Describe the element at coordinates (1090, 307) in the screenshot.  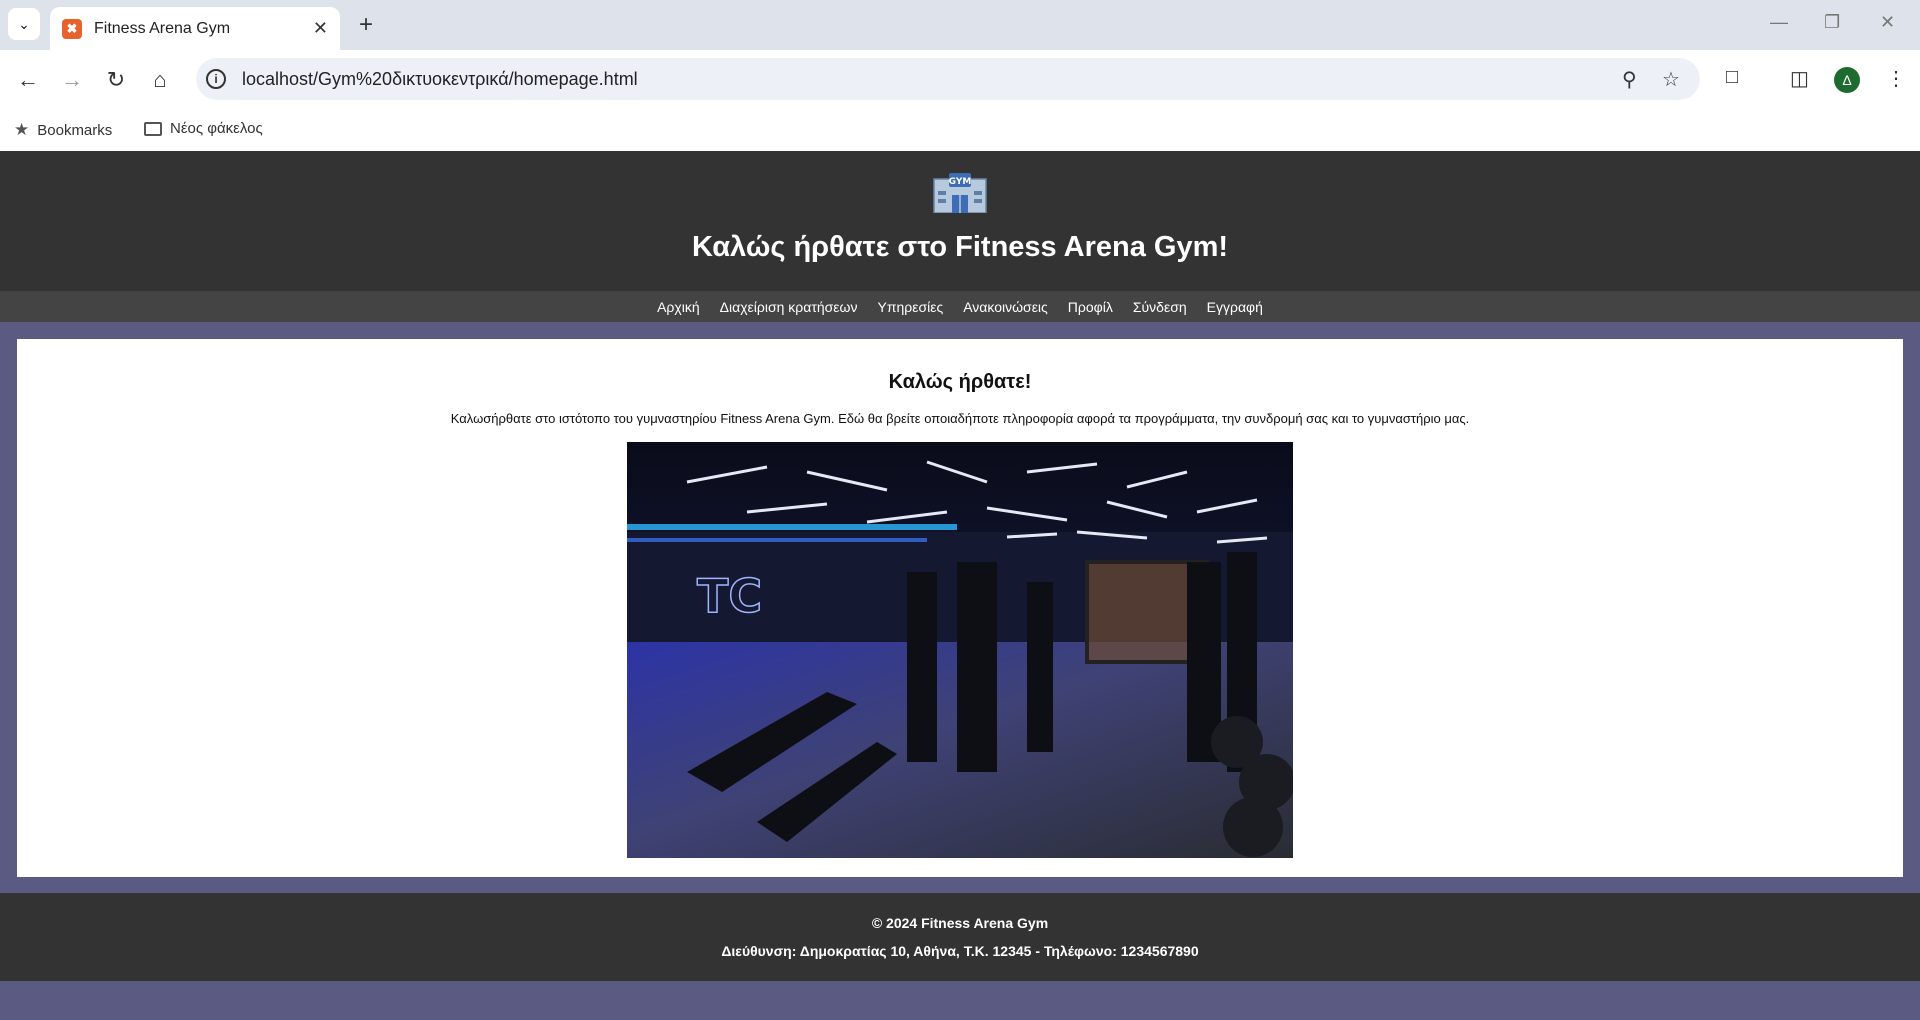
I see `nav-profile: Προφίλ` at that location.